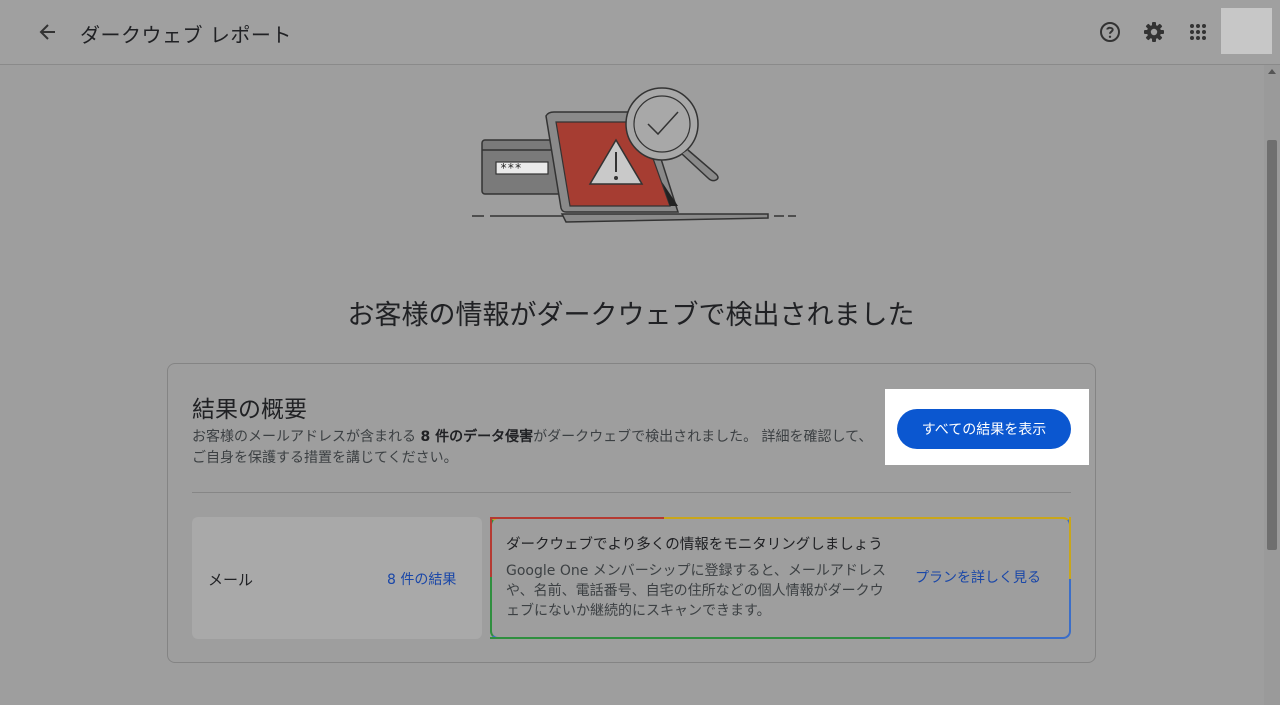 The width and height of the screenshot is (1280, 705). What do you see at coordinates (231, 580) in the screenshot?
I see `email-label: メール` at bounding box center [231, 580].